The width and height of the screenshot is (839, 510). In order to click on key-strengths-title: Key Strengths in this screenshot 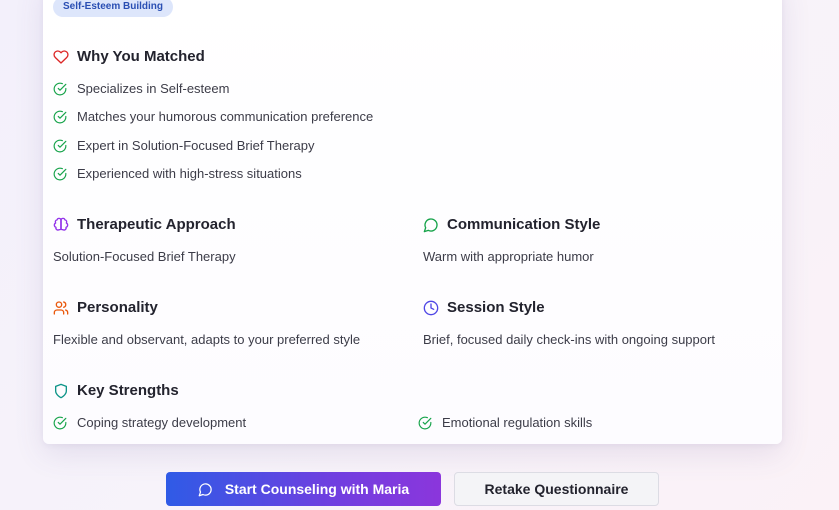, I will do `click(128, 390)`.